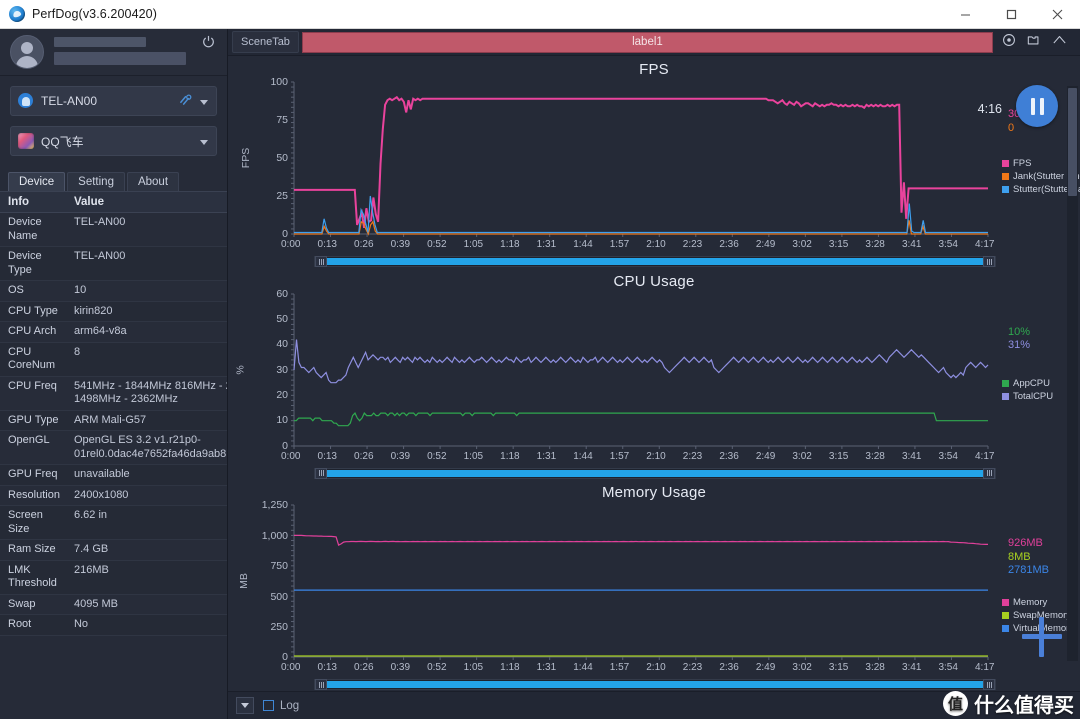 Image resolution: width=1080 pixels, height=719 pixels. What do you see at coordinates (802, 668) in the screenshot?
I see `x-tick-label: 3:02` at bounding box center [802, 668].